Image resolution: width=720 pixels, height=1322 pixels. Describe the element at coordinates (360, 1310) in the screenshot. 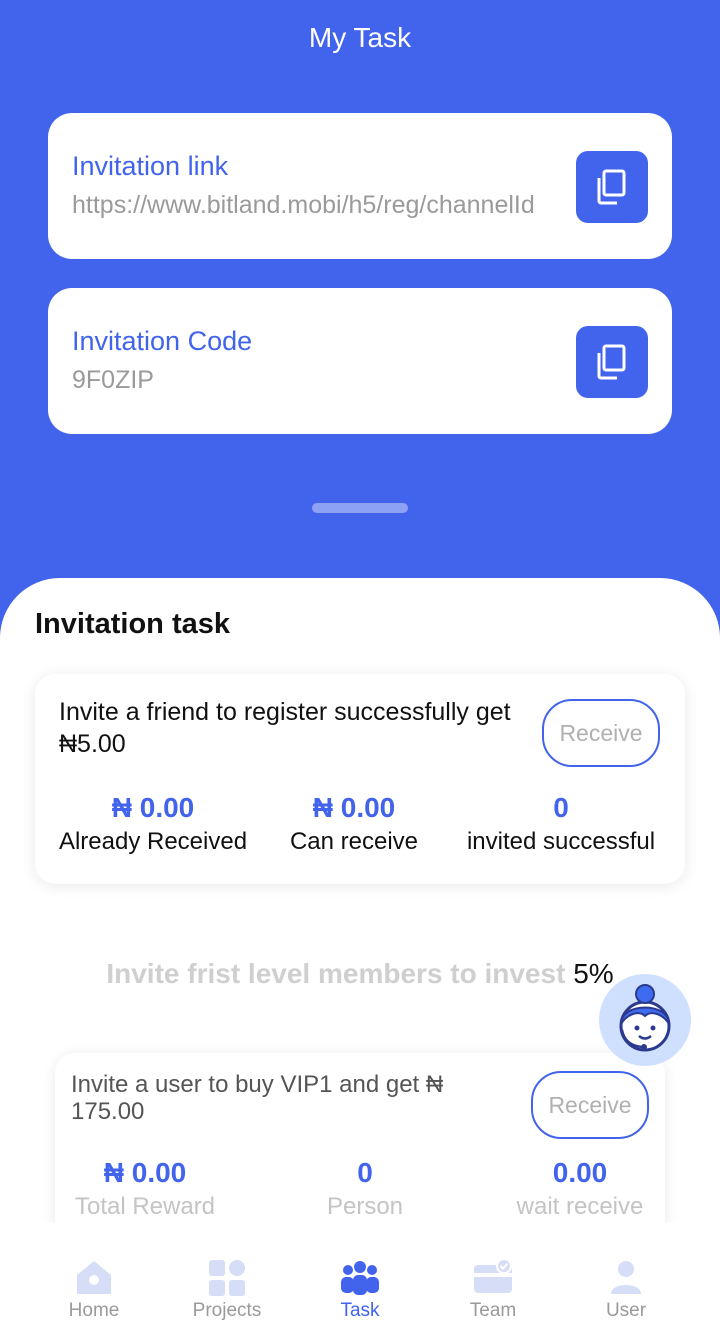

I see `tab-label: Task` at that location.